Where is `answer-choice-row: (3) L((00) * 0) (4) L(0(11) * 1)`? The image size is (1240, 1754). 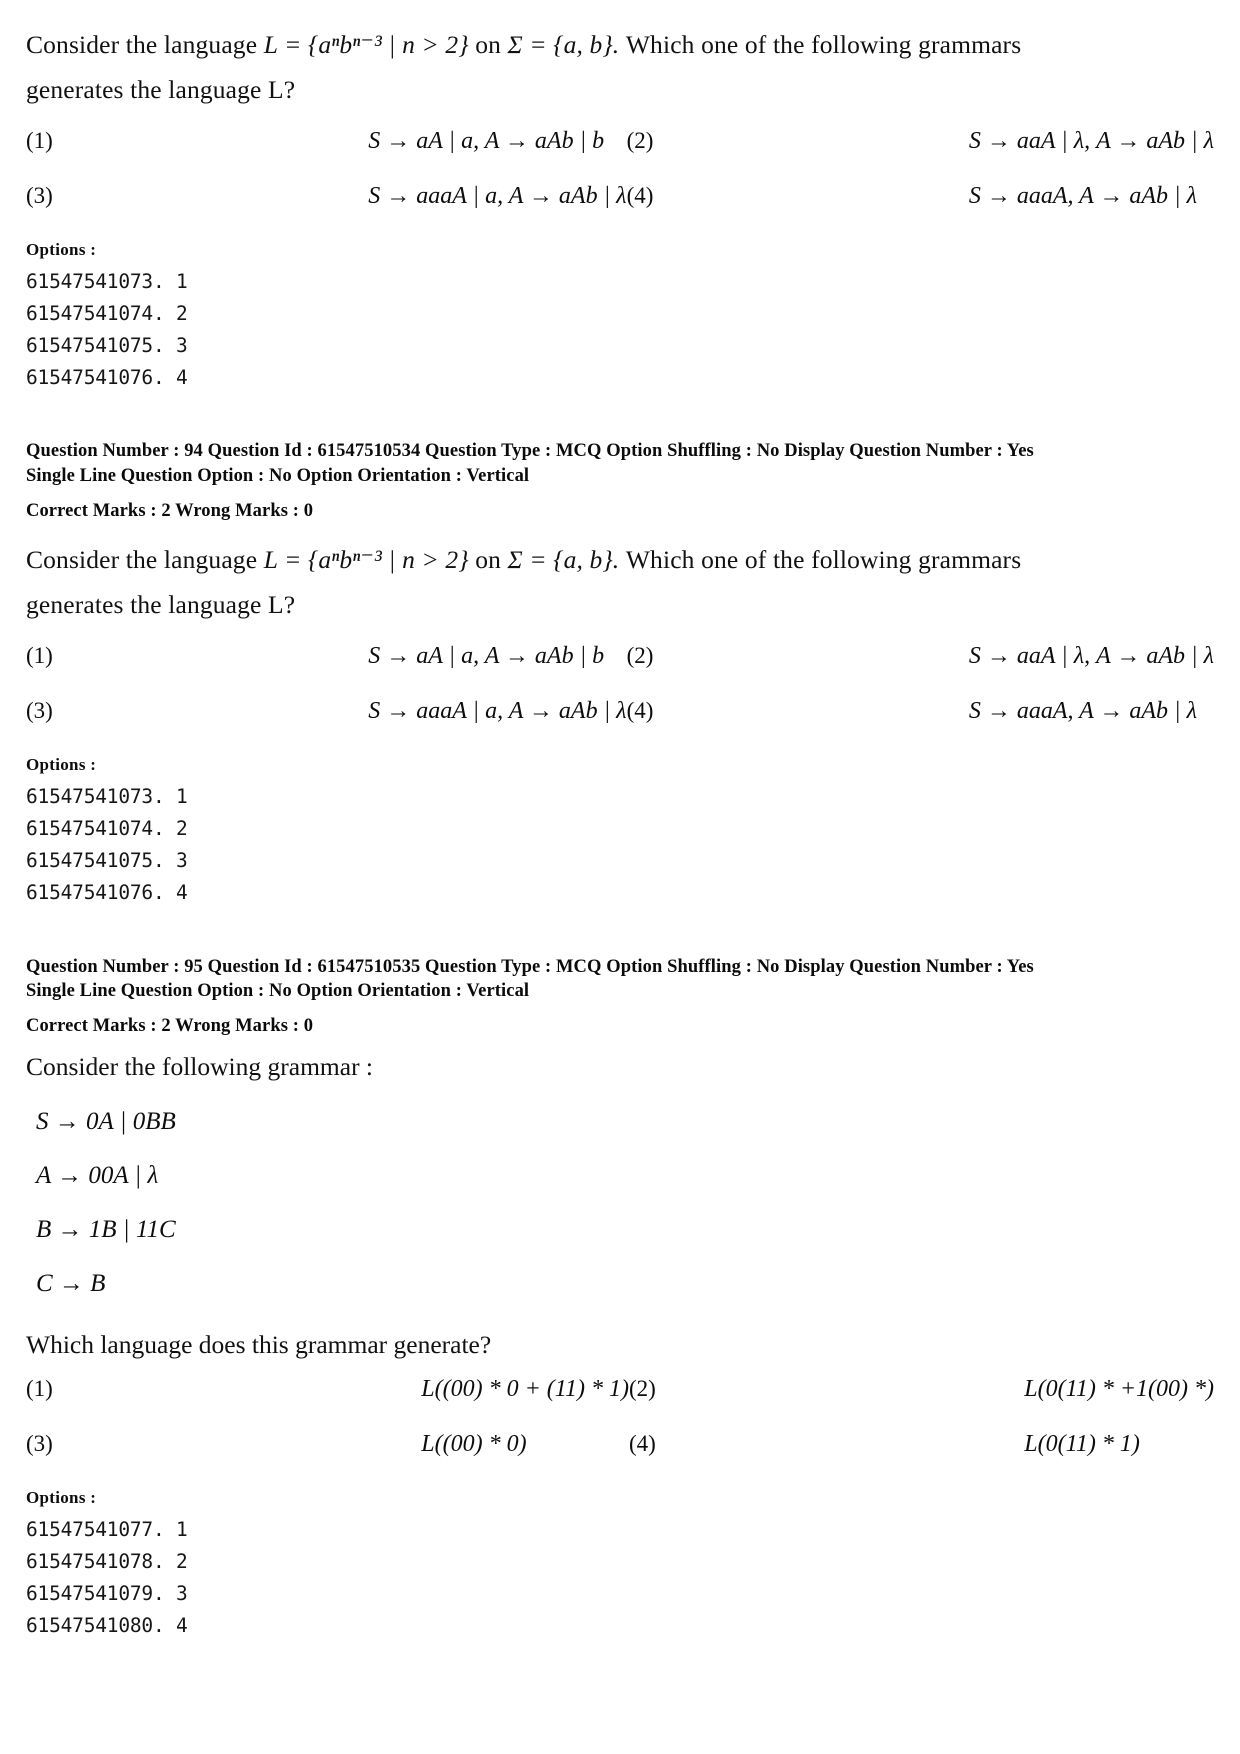
answer-choice-row: (3) L((00) * 0) (4) L(0(11) * 1) is located at coordinates (620, 1458).